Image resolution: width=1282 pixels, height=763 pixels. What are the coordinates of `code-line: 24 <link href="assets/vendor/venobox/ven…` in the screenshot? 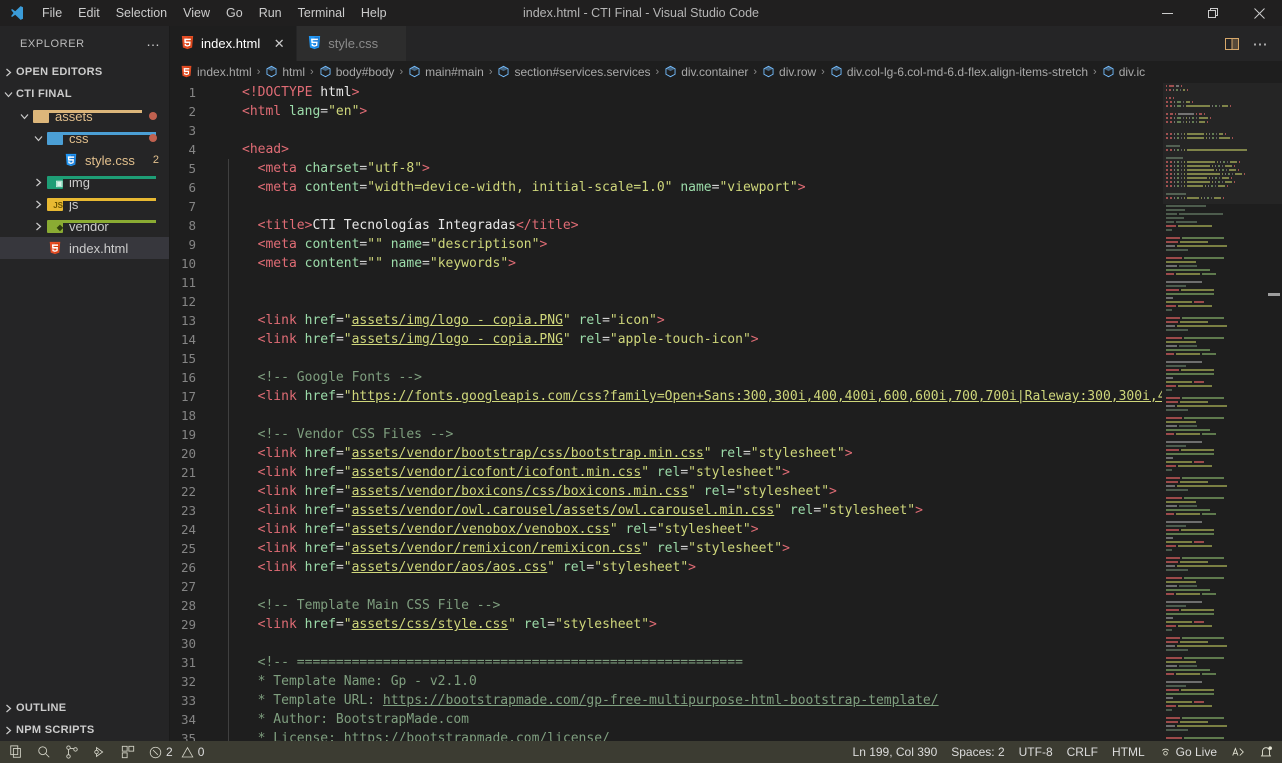 It's located at (666, 529).